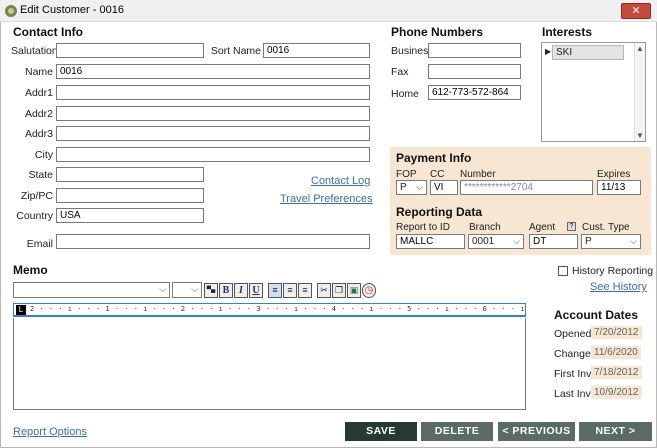 The image size is (657, 448). I want to click on interests-scrollbar: ▲ ▼, so click(639, 92).